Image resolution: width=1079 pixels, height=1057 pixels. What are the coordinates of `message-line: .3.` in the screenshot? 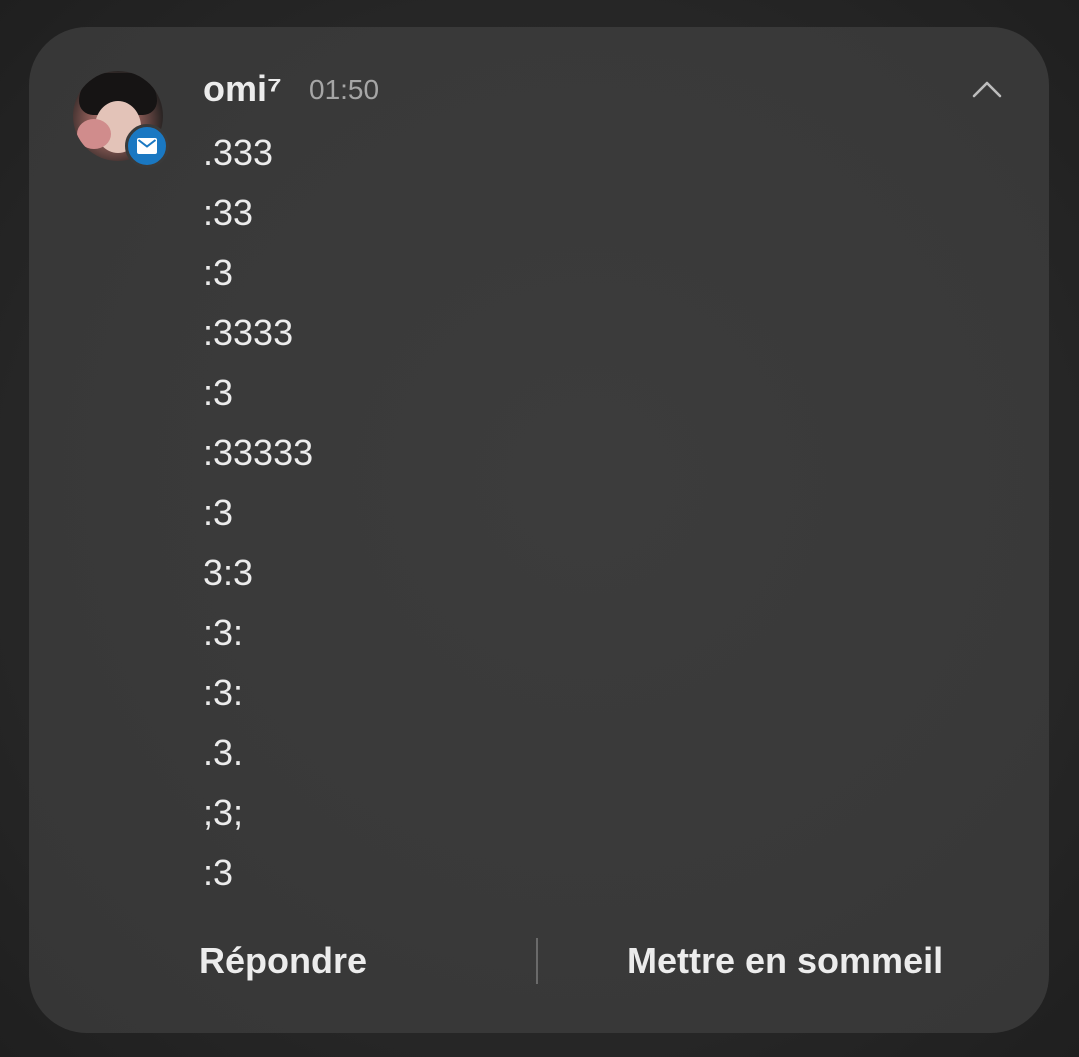 It's located at (223, 752).